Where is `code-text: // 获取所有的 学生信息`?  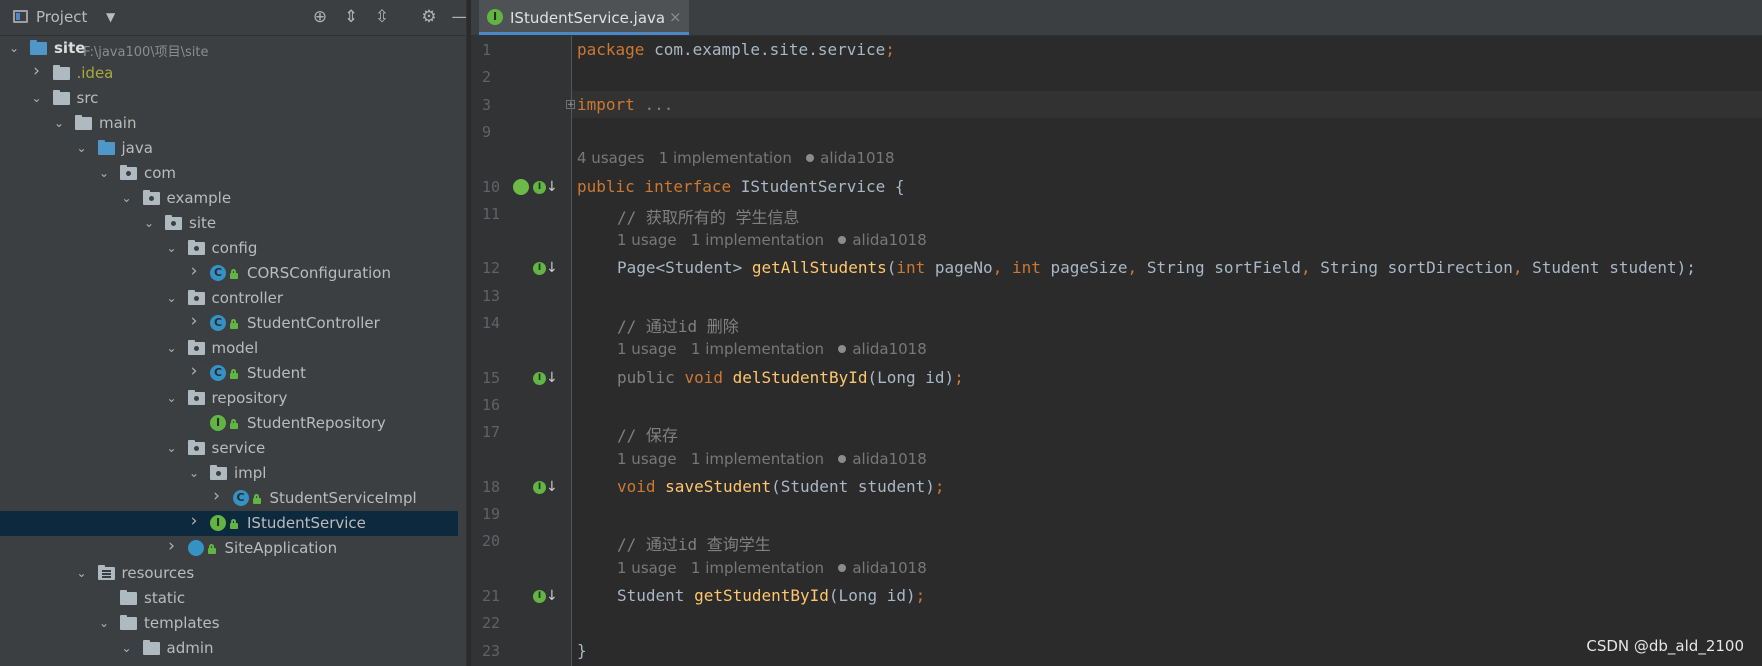
code-text: // 获取所有的 学生信息 is located at coordinates (708, 217).